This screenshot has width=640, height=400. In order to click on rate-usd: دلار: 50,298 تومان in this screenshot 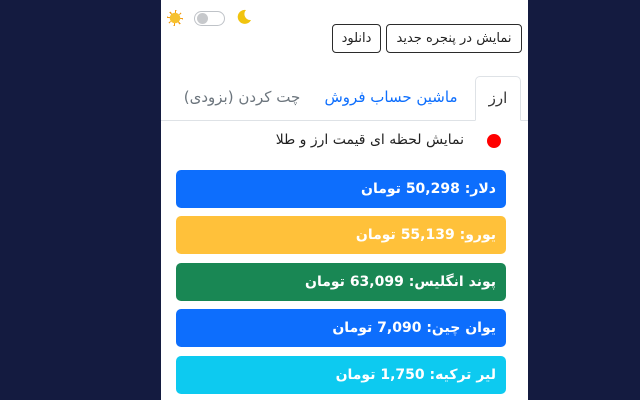, I will do `click(341, 189)`.